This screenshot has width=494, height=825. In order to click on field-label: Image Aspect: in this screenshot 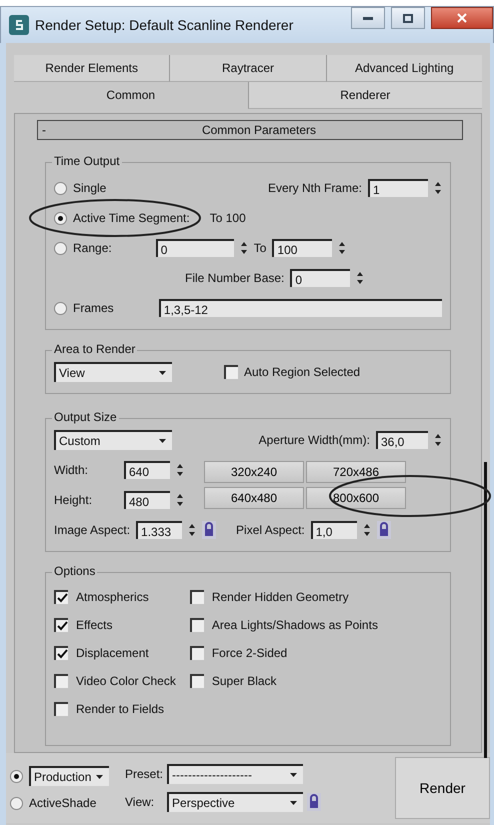, I will do `click(92, 530)`.